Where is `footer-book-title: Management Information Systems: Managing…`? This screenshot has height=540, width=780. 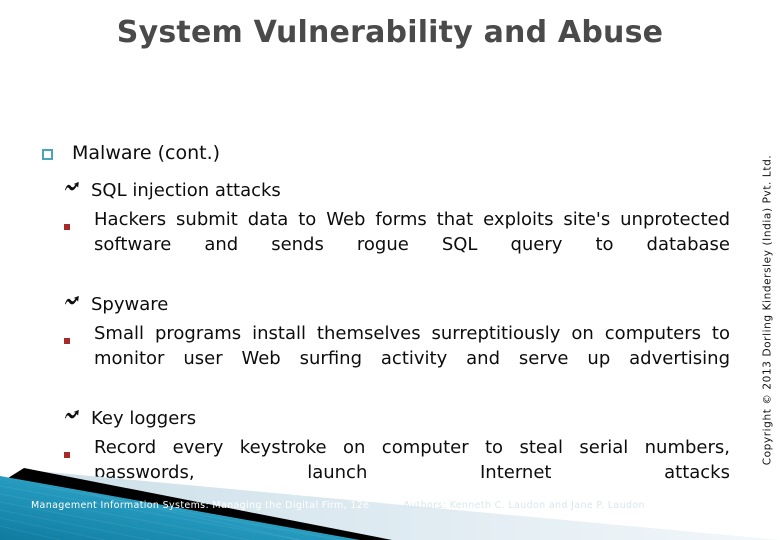 footer-book-title: Management Information Systems: Managing… is located at coordinates (200, 505).